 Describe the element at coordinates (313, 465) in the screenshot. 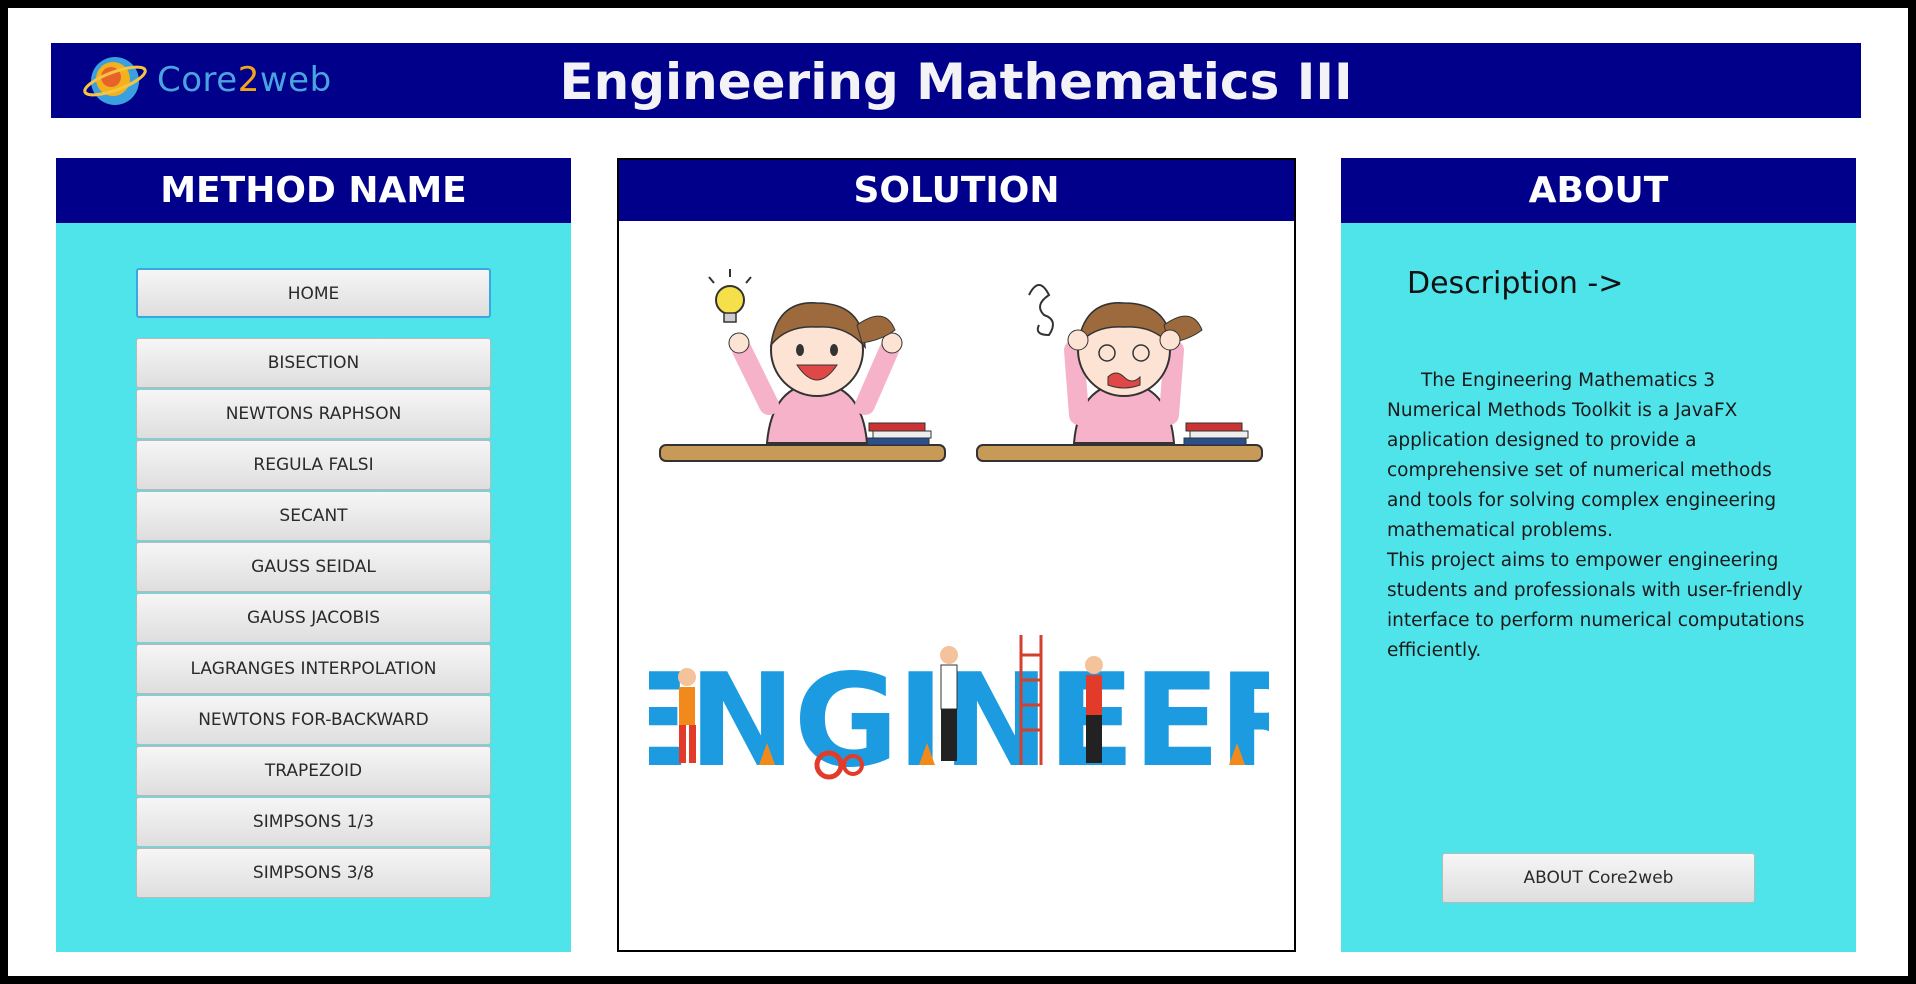

I see `method-button-regula-falsi: REGULA FALSI` at that location.